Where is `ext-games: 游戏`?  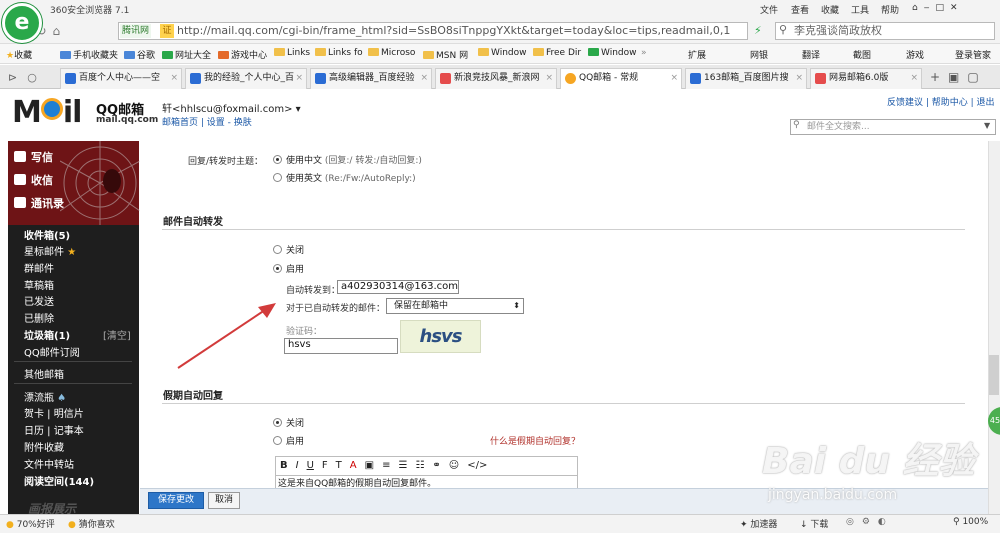
ext-games: 游戏 is located at coordinates (915, 54).